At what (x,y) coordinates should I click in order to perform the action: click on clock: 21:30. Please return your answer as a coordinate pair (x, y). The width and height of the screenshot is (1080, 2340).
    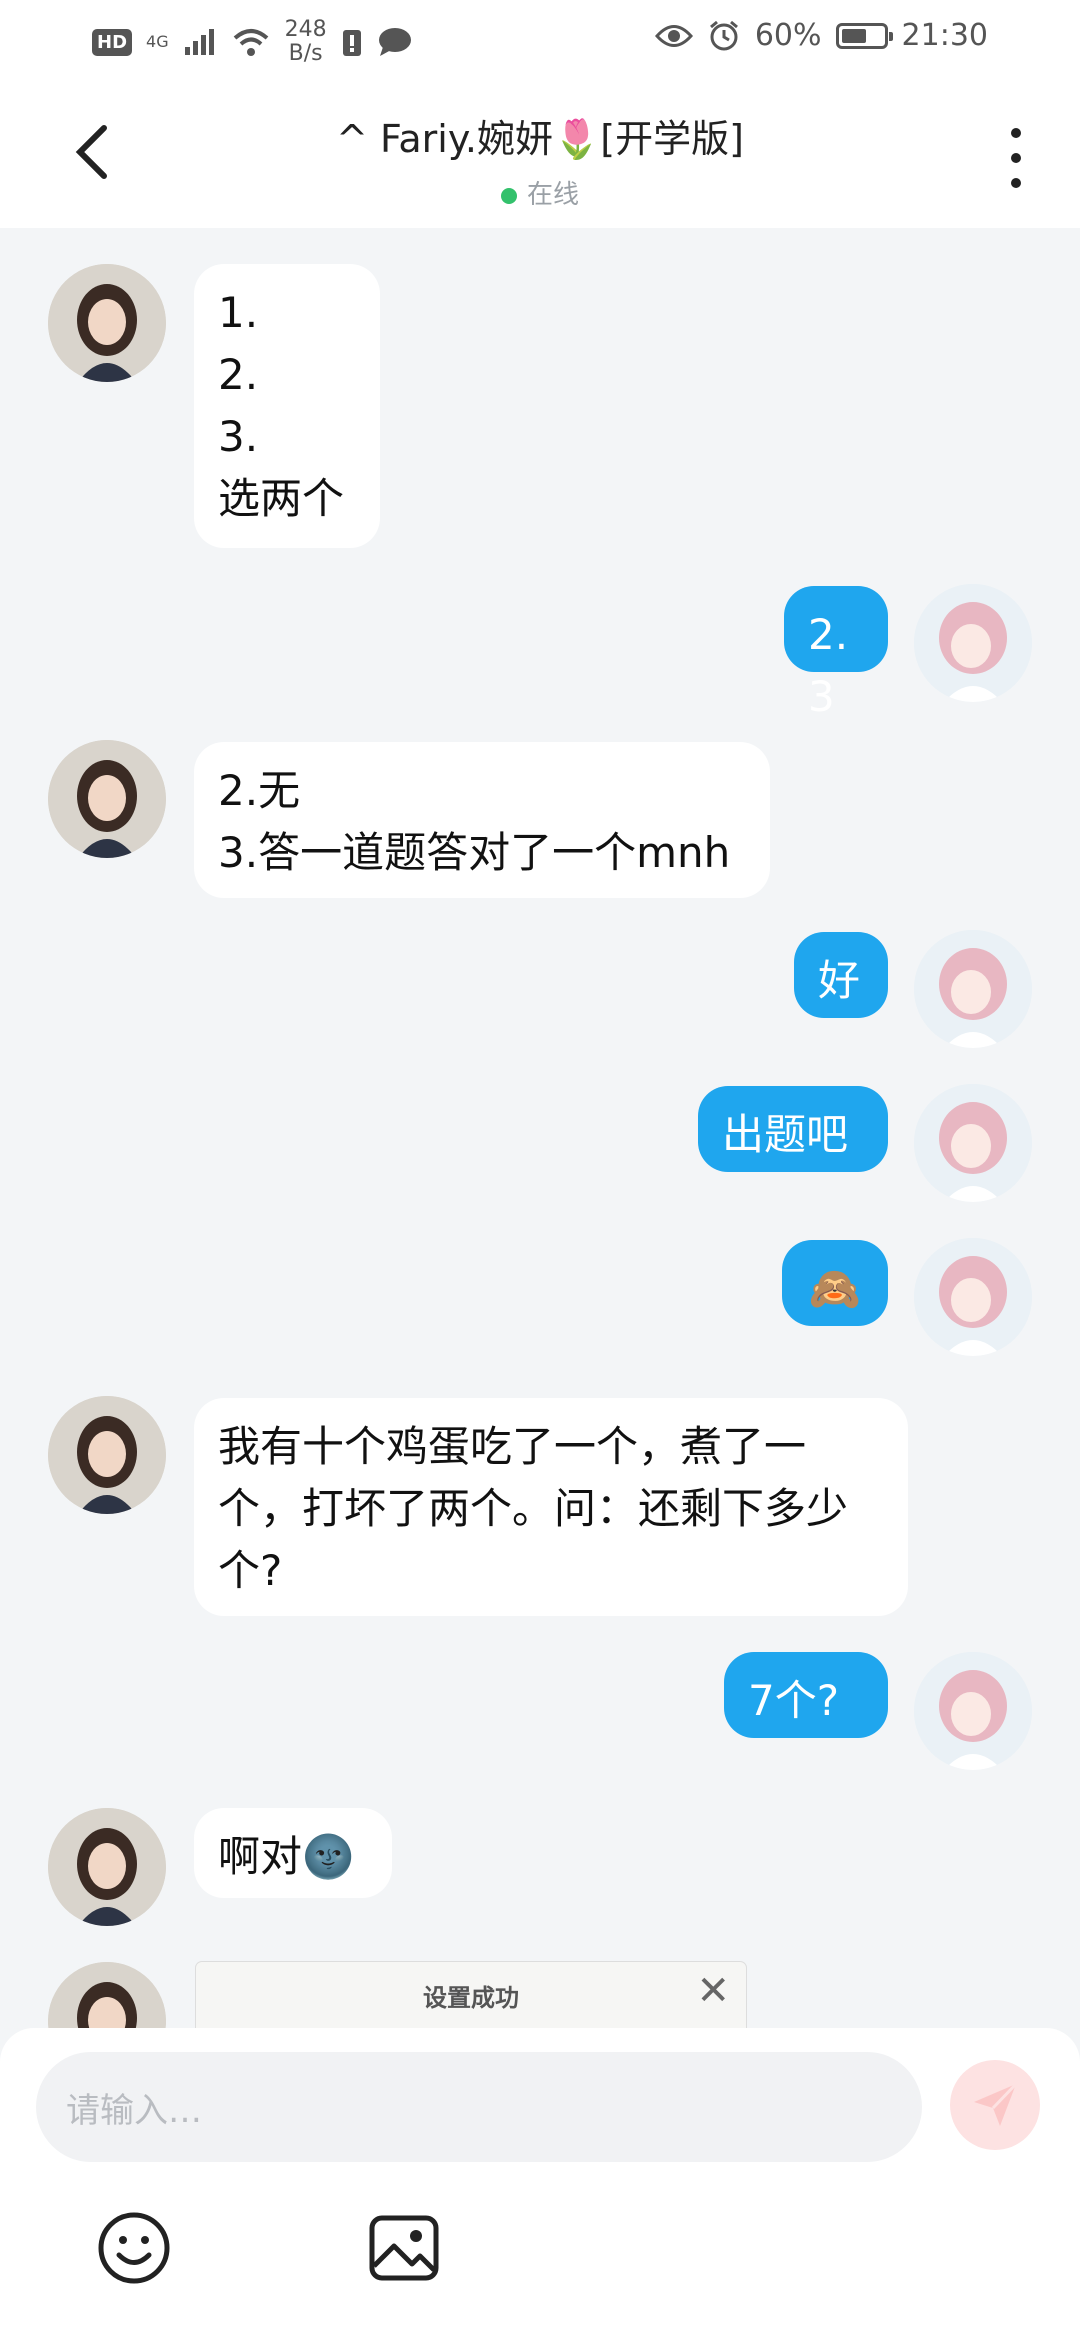
    Looking at the image, I should click on (944, 35).